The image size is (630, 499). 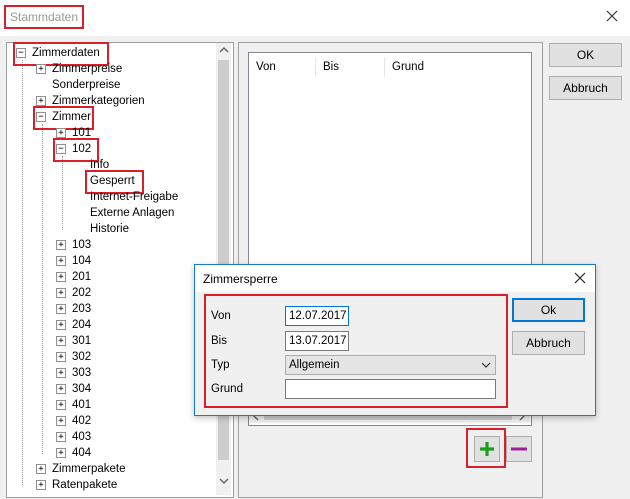 What do you see at coordinates (44, 17) in the screenshot?
I see `window-title: Stammdaten` at bounding box center [44, 17].